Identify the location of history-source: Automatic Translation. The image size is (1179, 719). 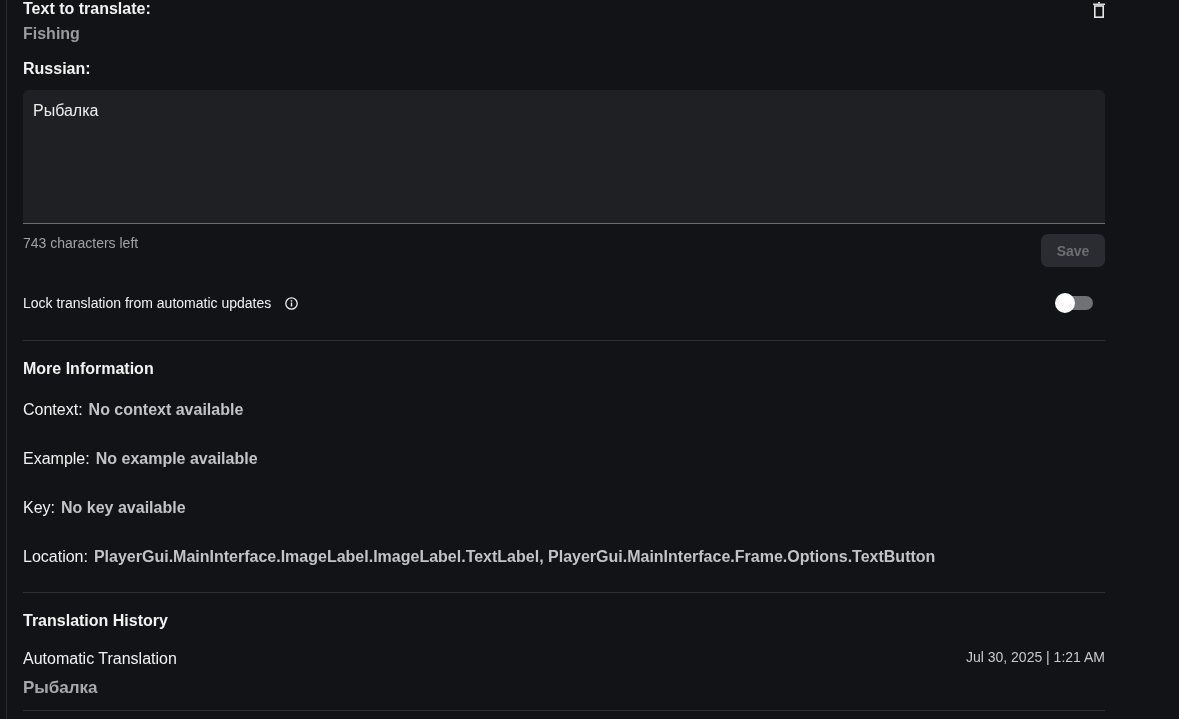
(100, 659).